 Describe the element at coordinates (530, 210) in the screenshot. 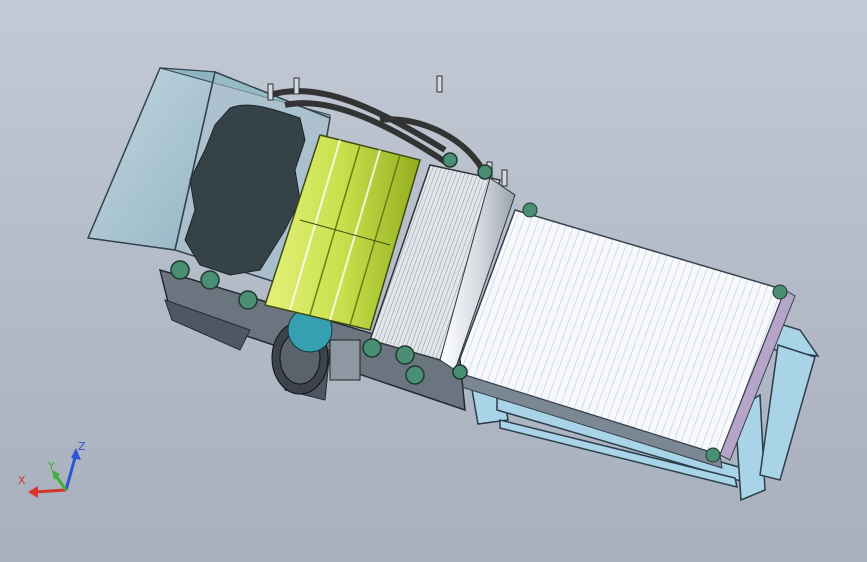

I see `conveyor-head-sprocket-icon` at that location.